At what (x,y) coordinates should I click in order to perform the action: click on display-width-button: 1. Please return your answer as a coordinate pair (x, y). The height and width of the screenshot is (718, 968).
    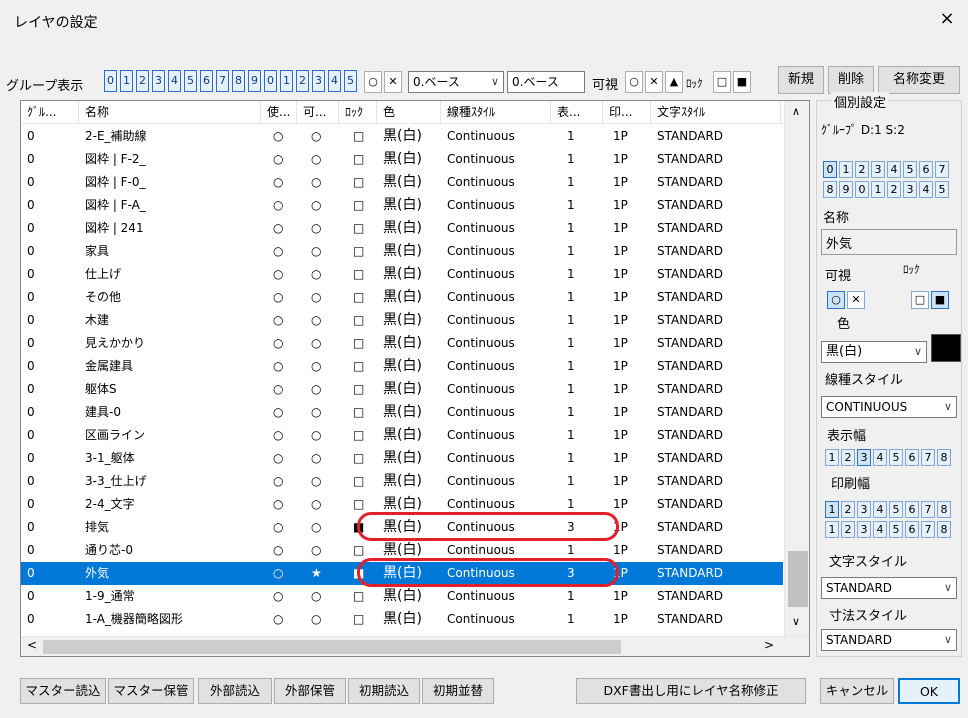
    Looking at the image, I should click on (832, 457).